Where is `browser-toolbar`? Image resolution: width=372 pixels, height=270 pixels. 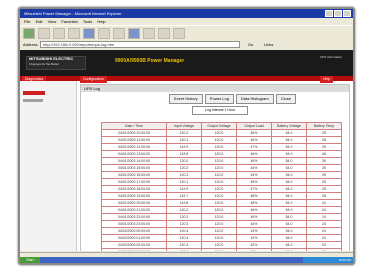
browser-toolbar is located at coordinates (186, 33).